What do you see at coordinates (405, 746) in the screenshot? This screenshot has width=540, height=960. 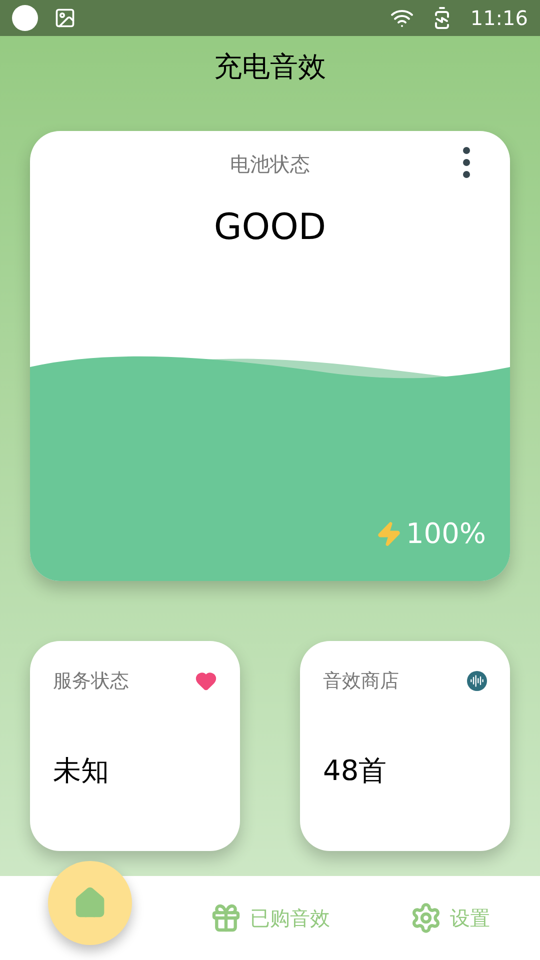 I see `info-card: 音效商店 48首` at bounding box center [405, 746].